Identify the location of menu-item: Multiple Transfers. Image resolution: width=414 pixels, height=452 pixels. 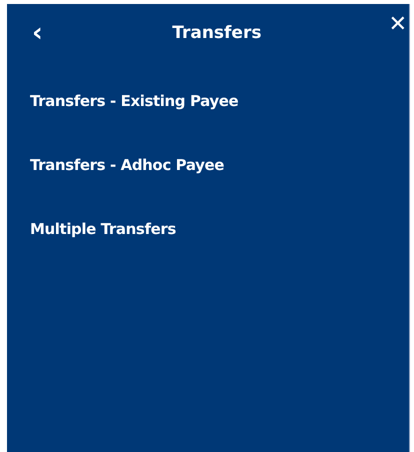
(103, 229).